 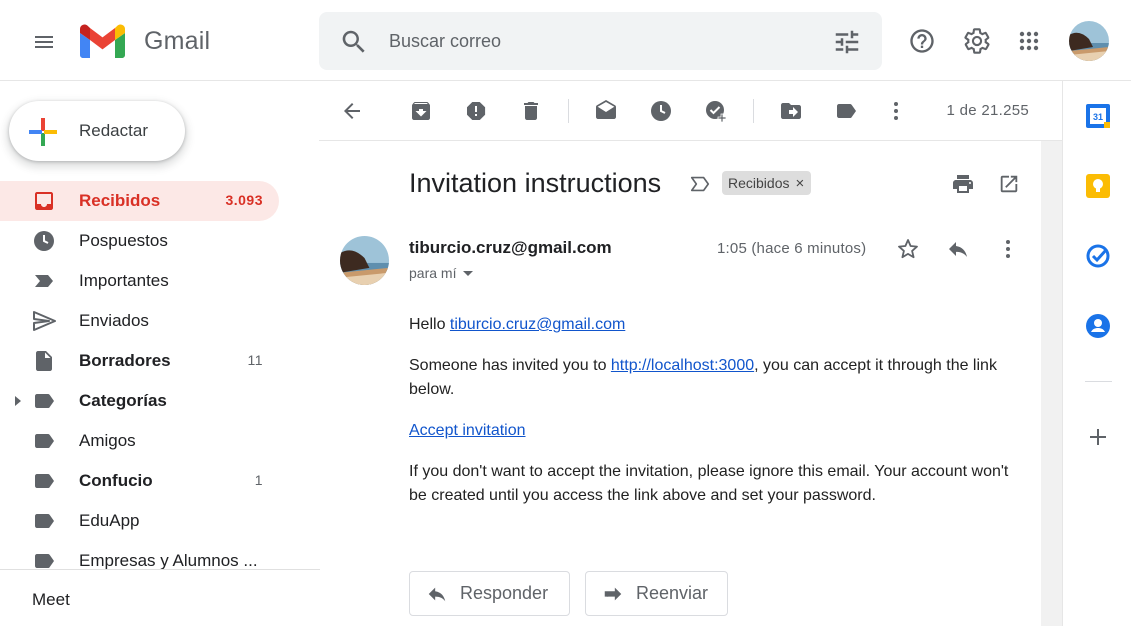 What do you see at coordinates (799, 183) in the screenshot?
I see `remove-label-button: ×` at bounding box center [799, 183].